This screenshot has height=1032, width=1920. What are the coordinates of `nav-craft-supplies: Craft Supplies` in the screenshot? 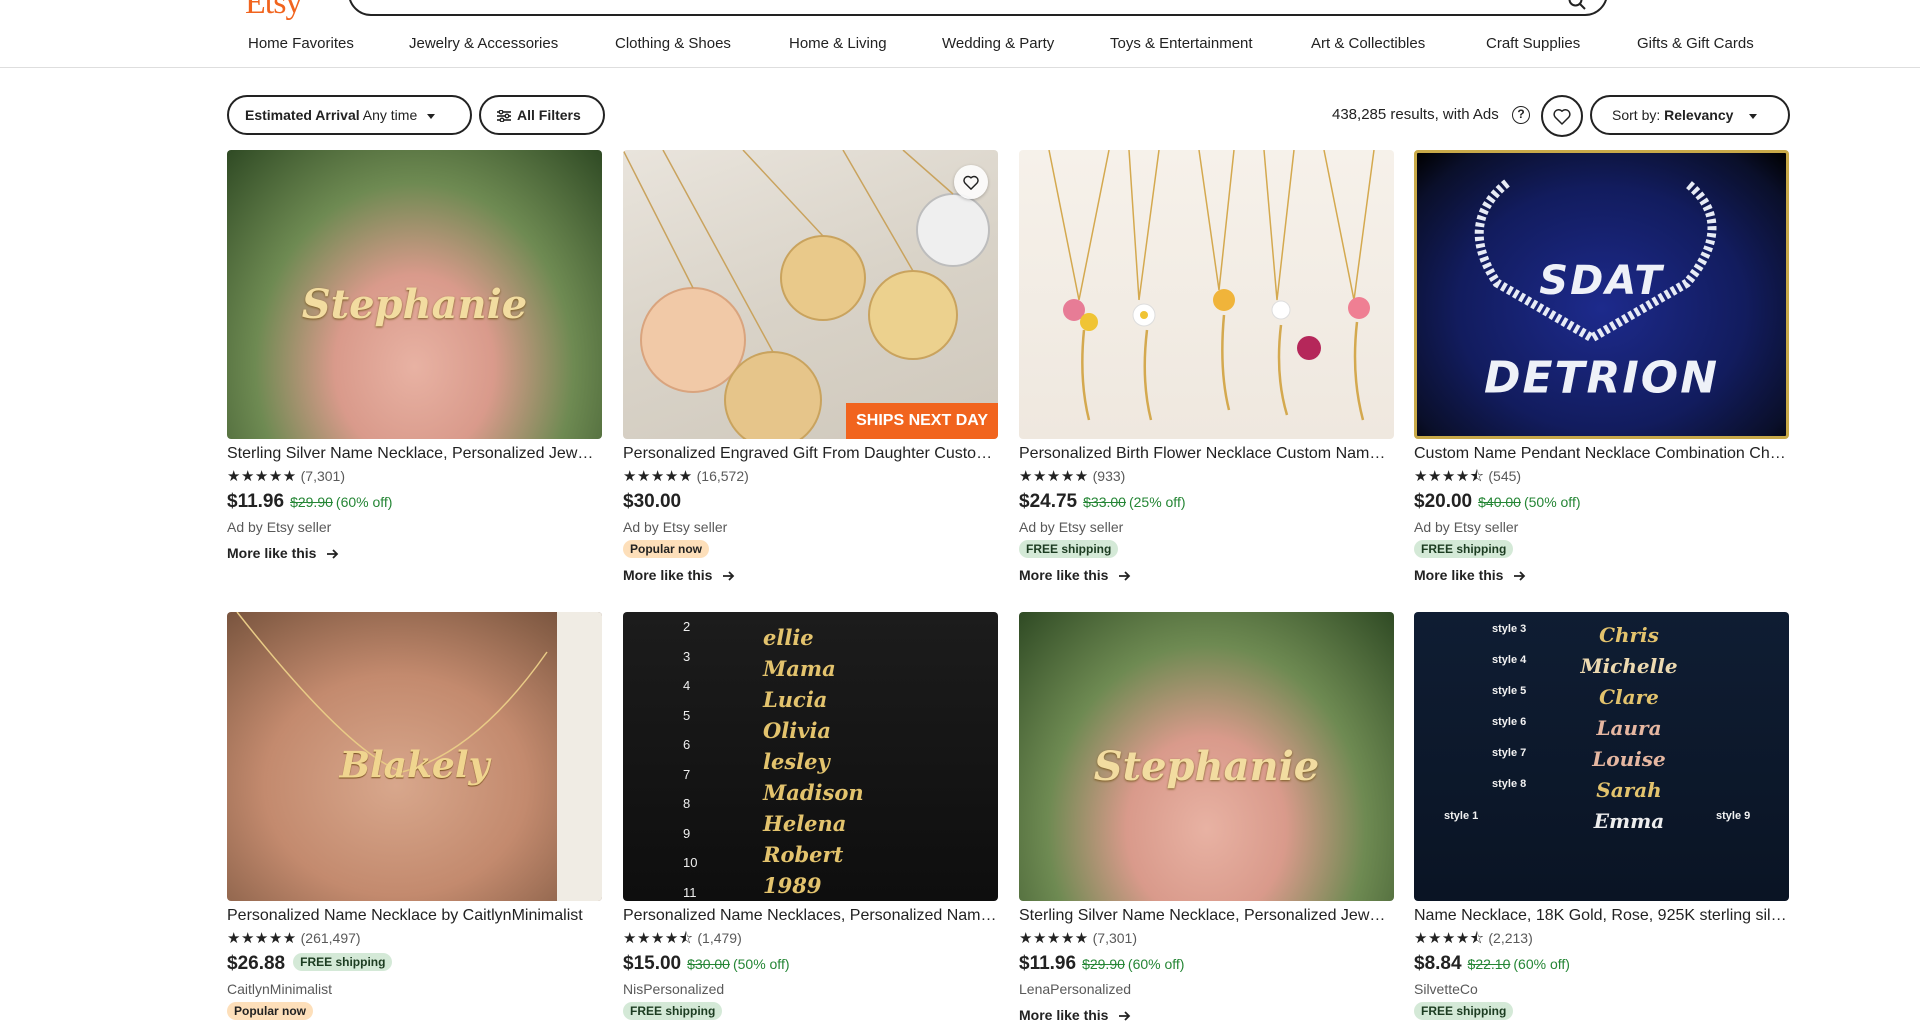 It's located at (1533, 44).